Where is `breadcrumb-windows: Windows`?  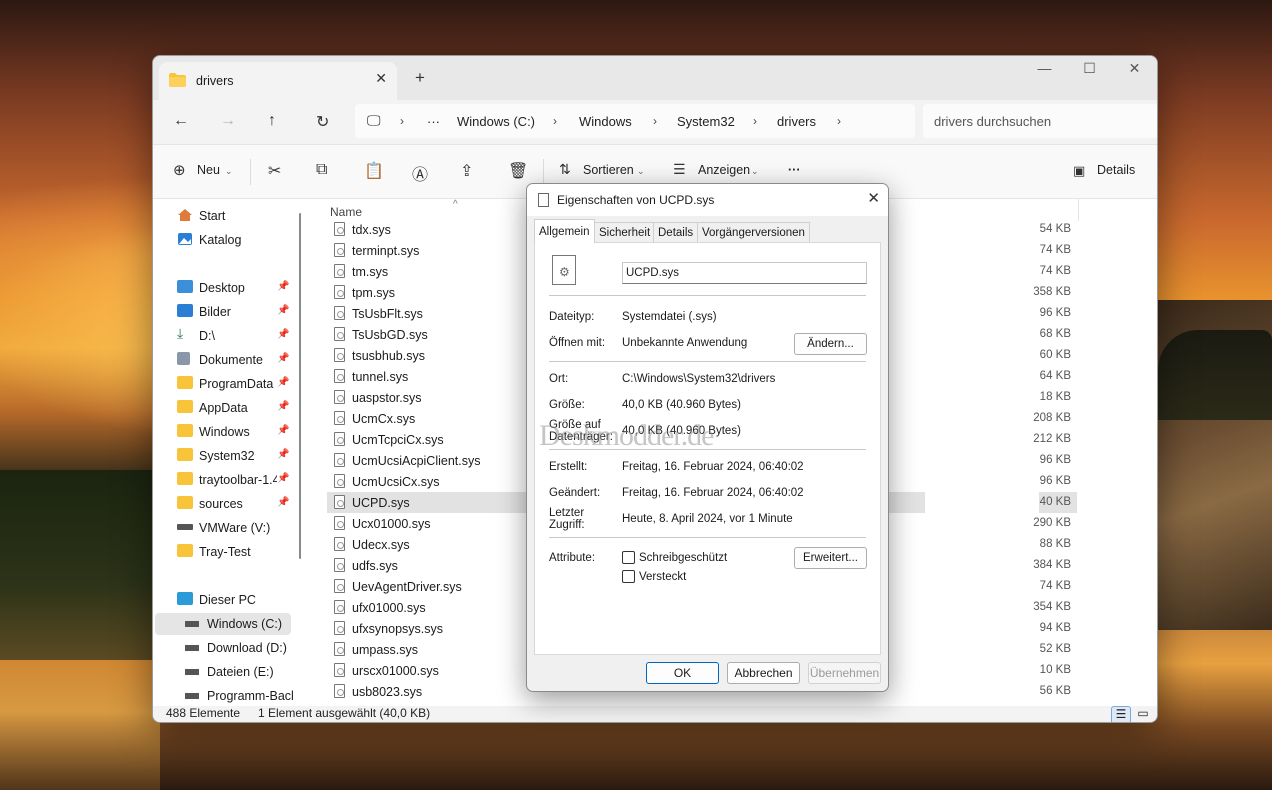
breadcrumb-windows: Windows is located at coordinates (605, 121).